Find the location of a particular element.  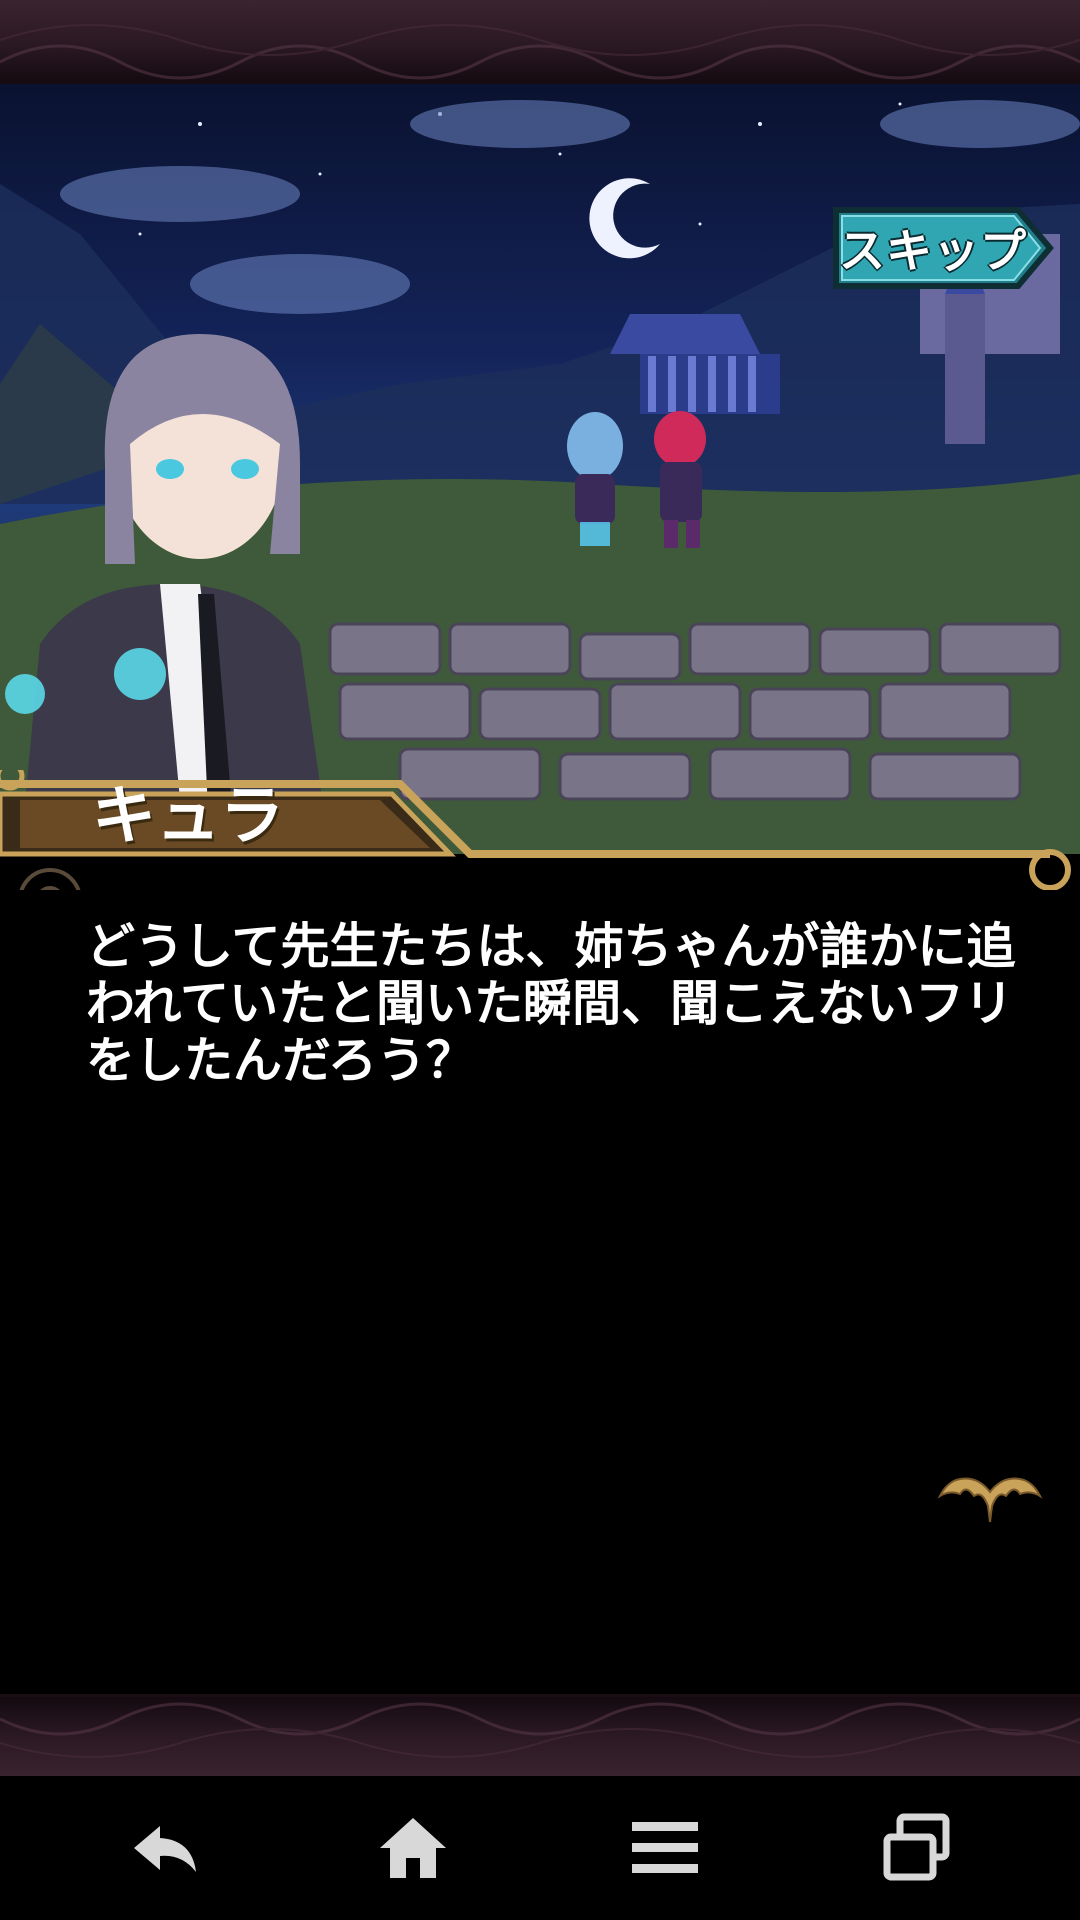

home-icon is located at coordinates (413, 1848).